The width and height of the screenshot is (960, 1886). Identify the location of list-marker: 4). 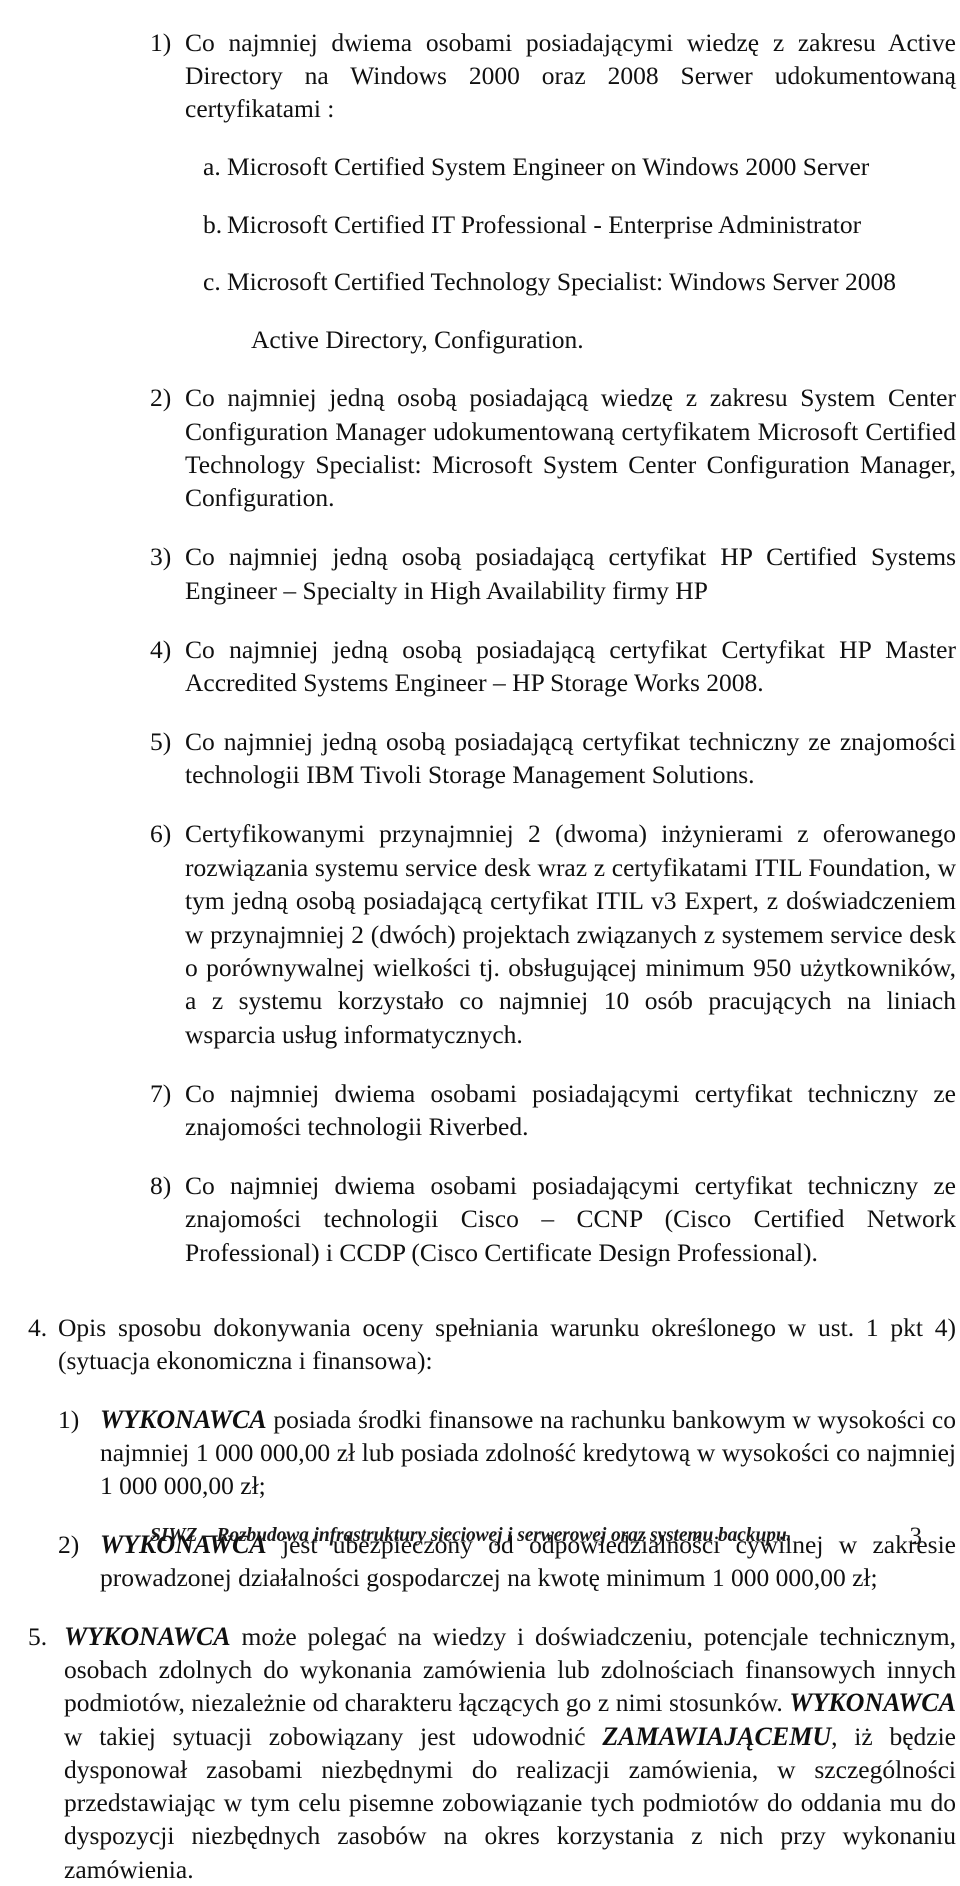
(161, 649).